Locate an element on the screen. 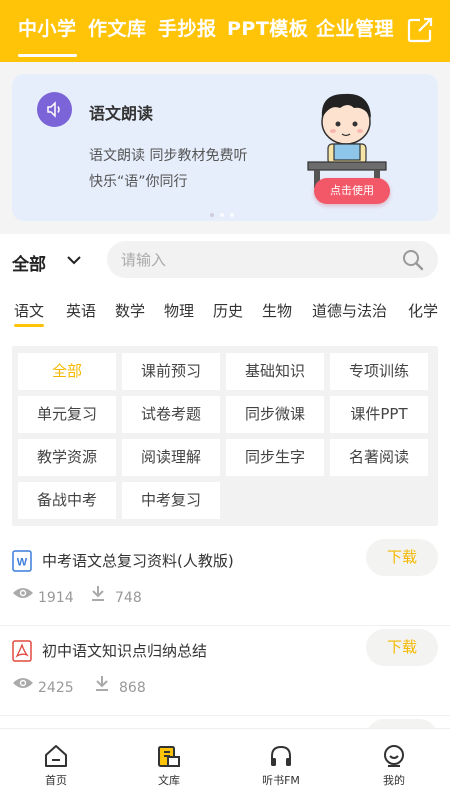  chevron-down-icon is located at coordinates (74, 260).